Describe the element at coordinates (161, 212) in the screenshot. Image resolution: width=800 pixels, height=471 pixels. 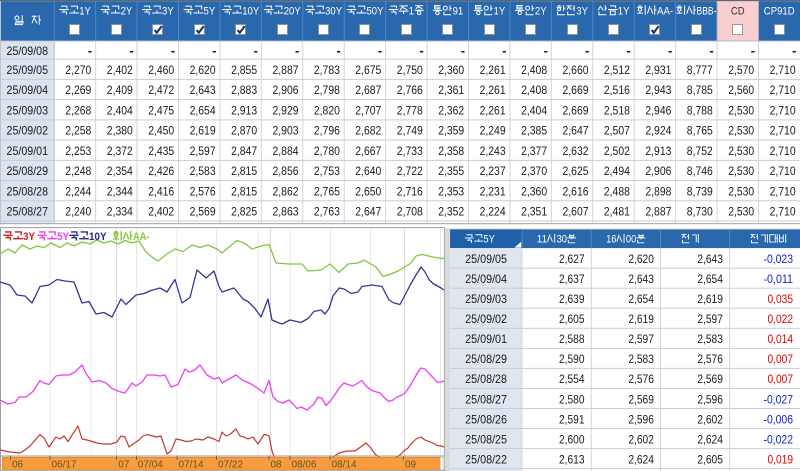
I see `svg-text: 2,402` at that location.